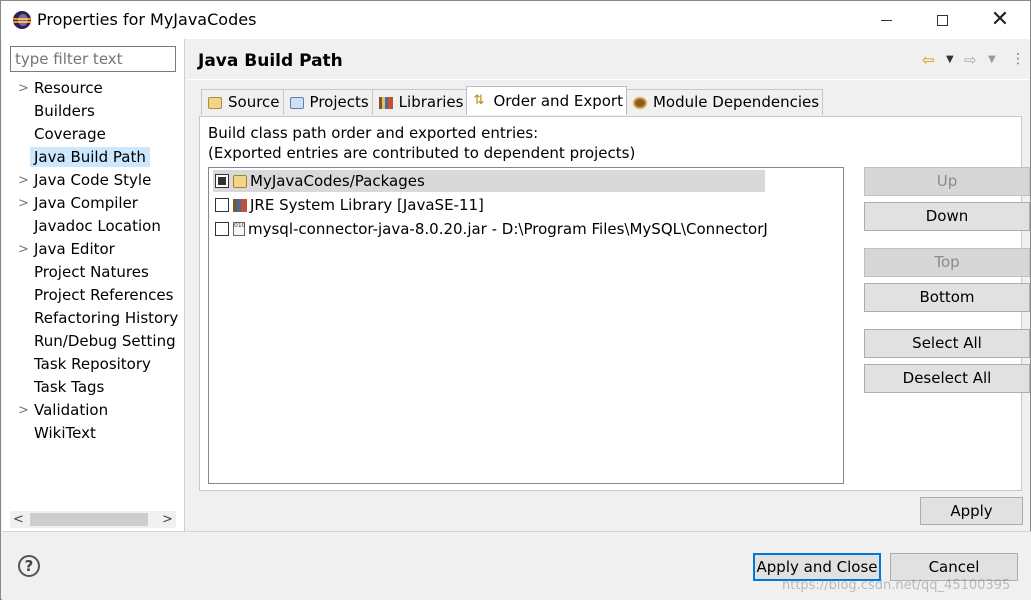  What do you see at coordinates (947, 378) in the screenshot?
I see `deselect-all-button: Deselect All` at bounding box center [947, 378].